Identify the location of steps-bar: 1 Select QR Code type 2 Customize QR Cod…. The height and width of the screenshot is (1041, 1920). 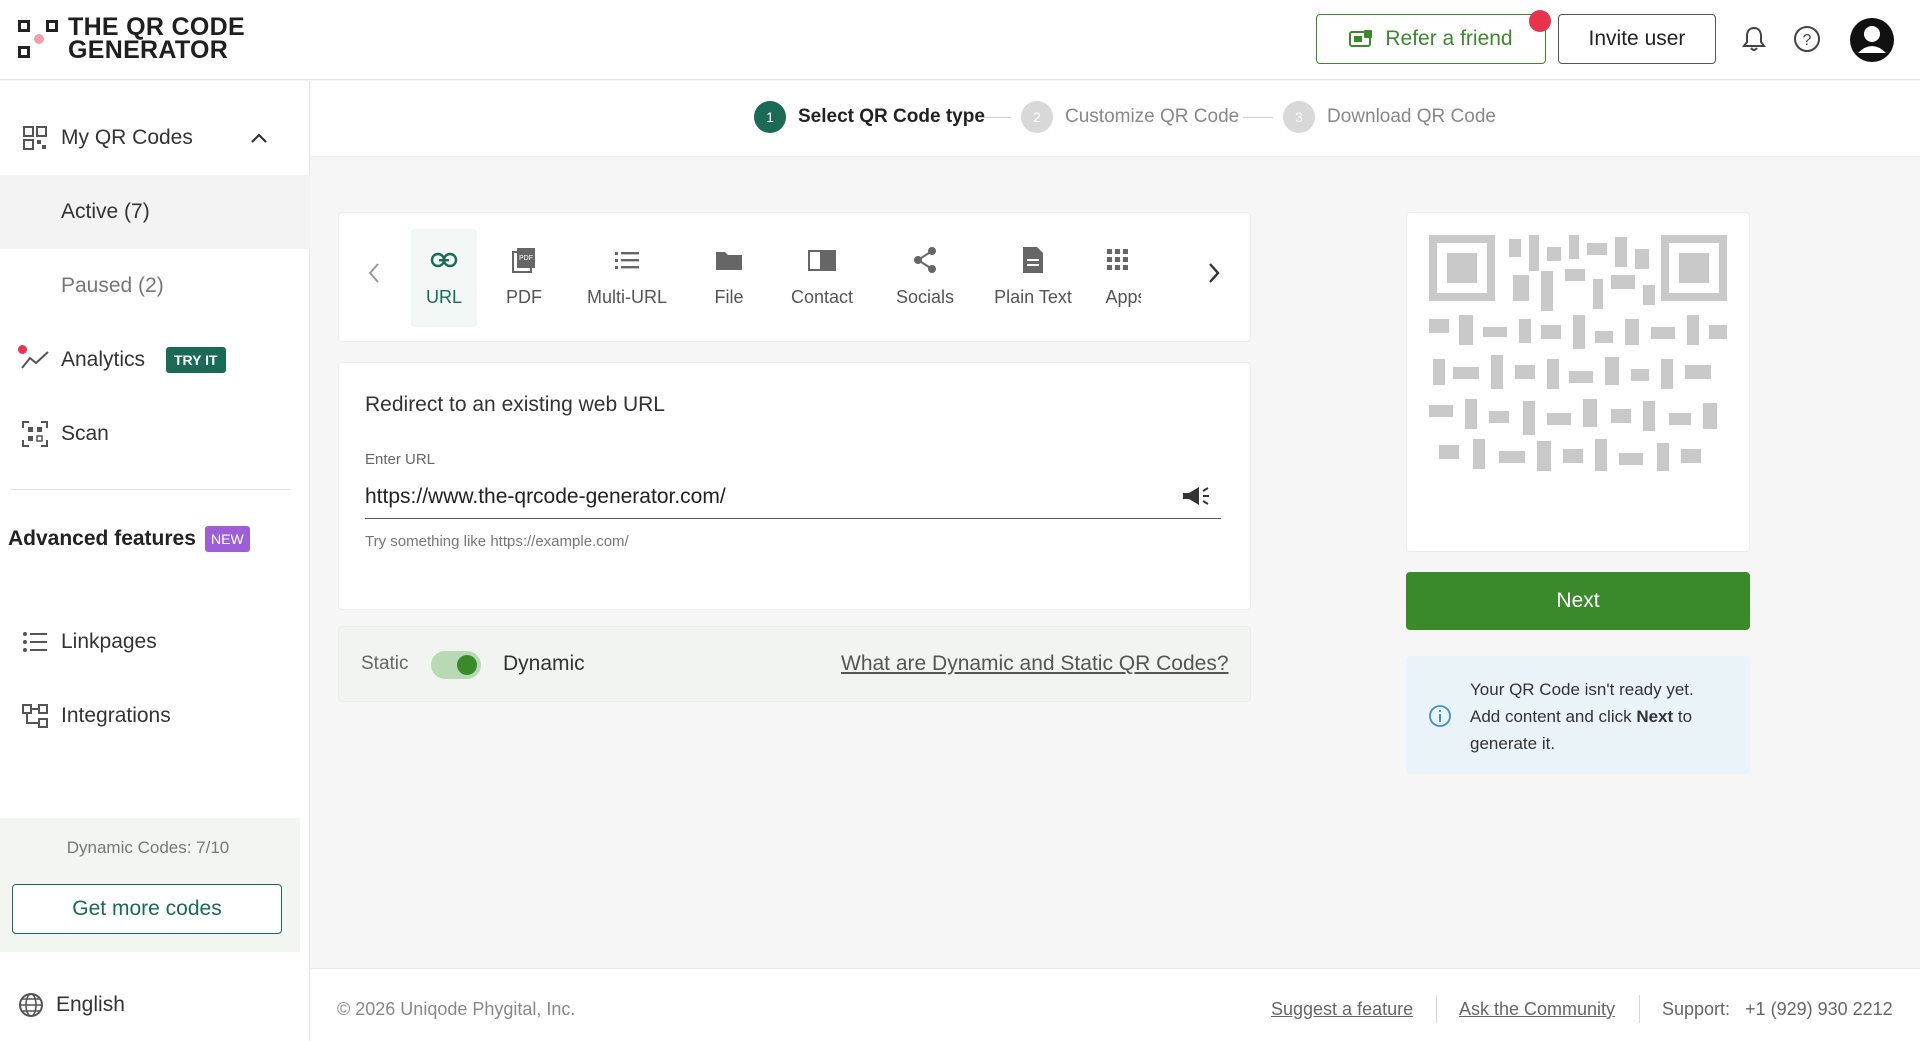
(1115, 119).